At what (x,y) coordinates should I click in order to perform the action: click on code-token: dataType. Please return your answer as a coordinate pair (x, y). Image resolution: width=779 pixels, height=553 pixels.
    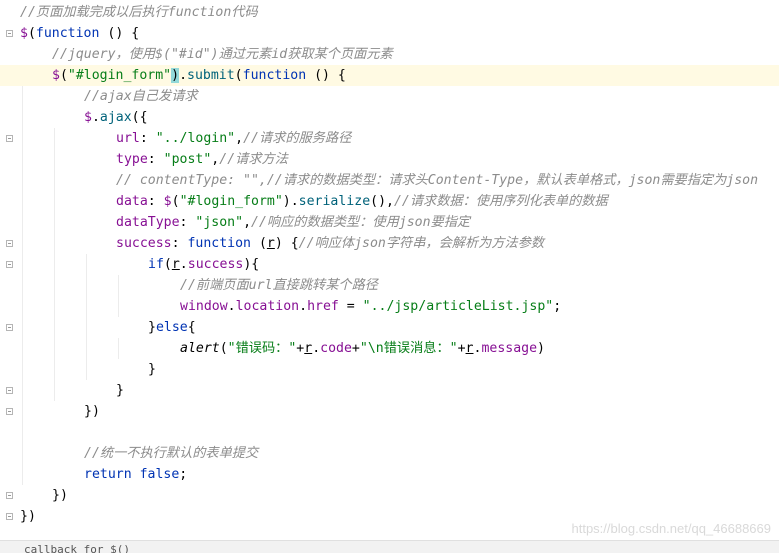
    Looking at the image, I should click on (148, 222).